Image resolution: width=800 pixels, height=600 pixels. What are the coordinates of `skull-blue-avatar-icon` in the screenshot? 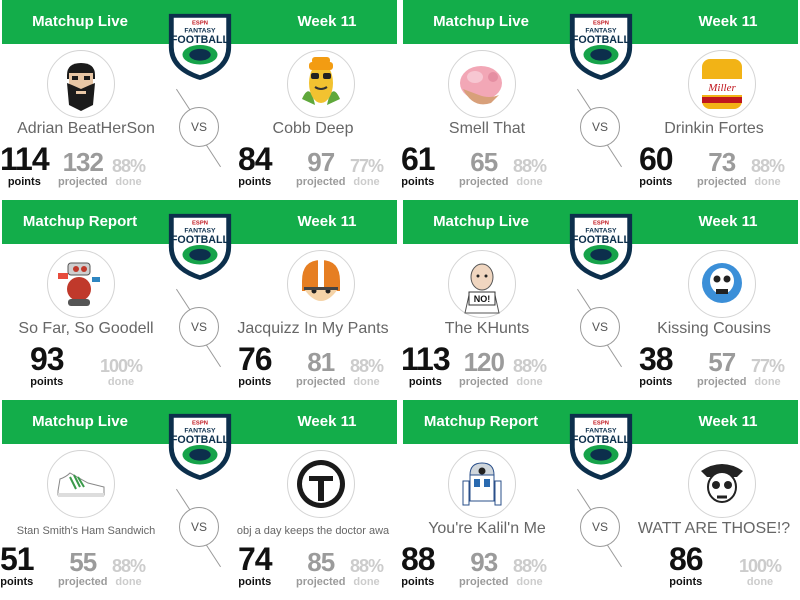 It's located at (722, 284).